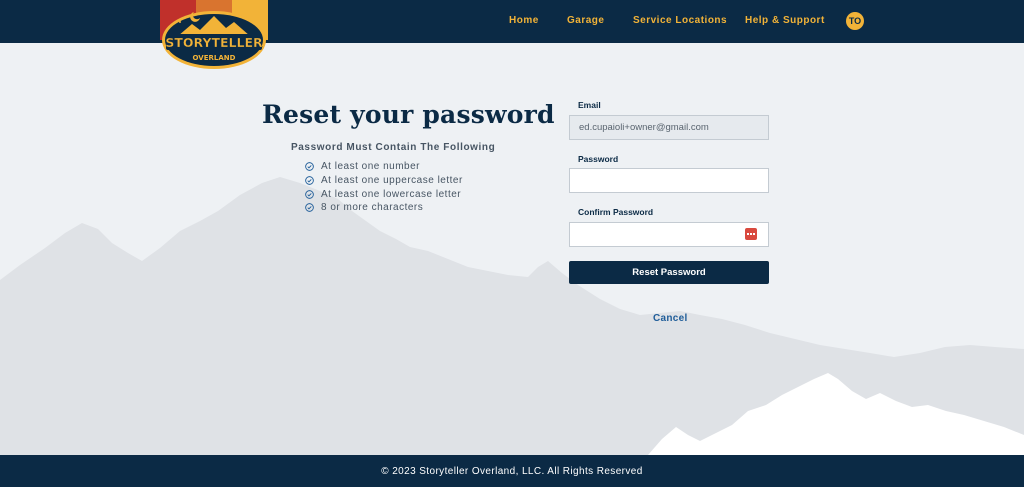 This screenshot has height=487, width=1024. I want to click on user-avatar: TO, so click(855, 21).